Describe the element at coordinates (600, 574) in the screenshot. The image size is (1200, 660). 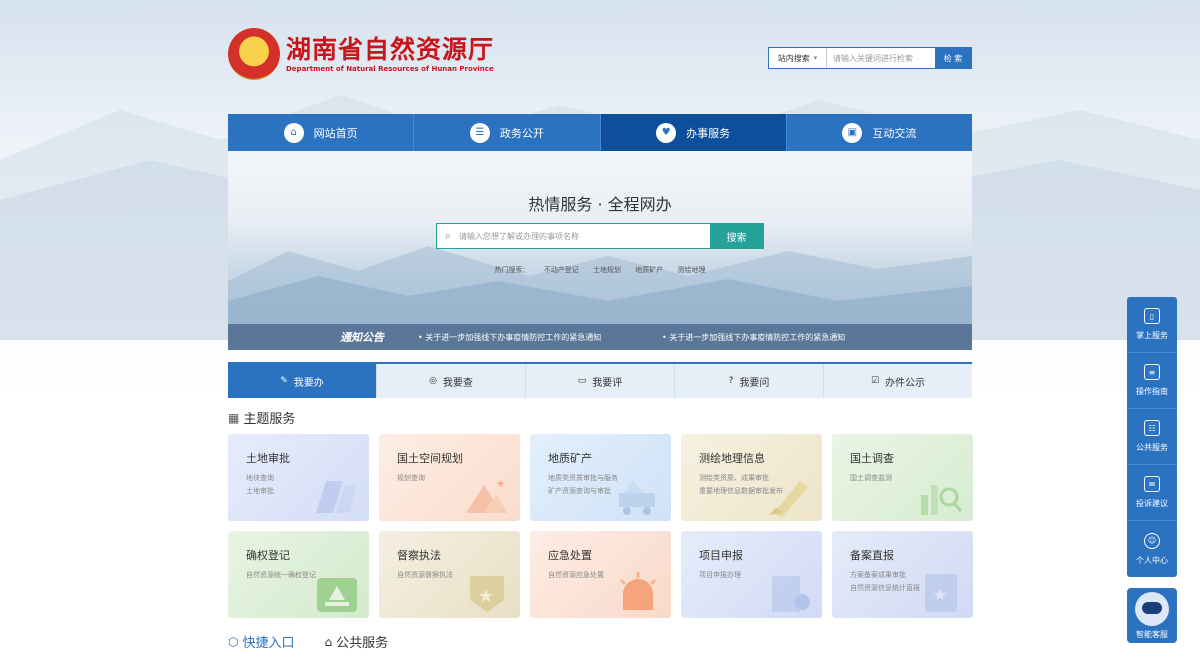
I see `service-card-emergency: 应急处置 自然资源应急处置` at that location.